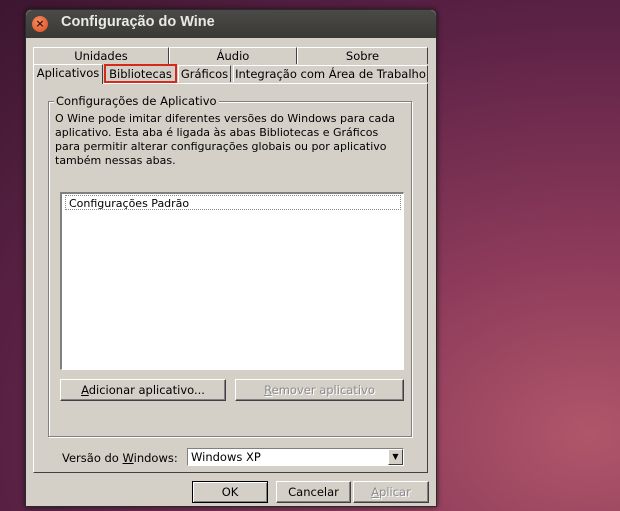 The height and width of the screenshot is (511, 620). I want to click on remove-application-button: Remover aplicativo, so click(319, 390).